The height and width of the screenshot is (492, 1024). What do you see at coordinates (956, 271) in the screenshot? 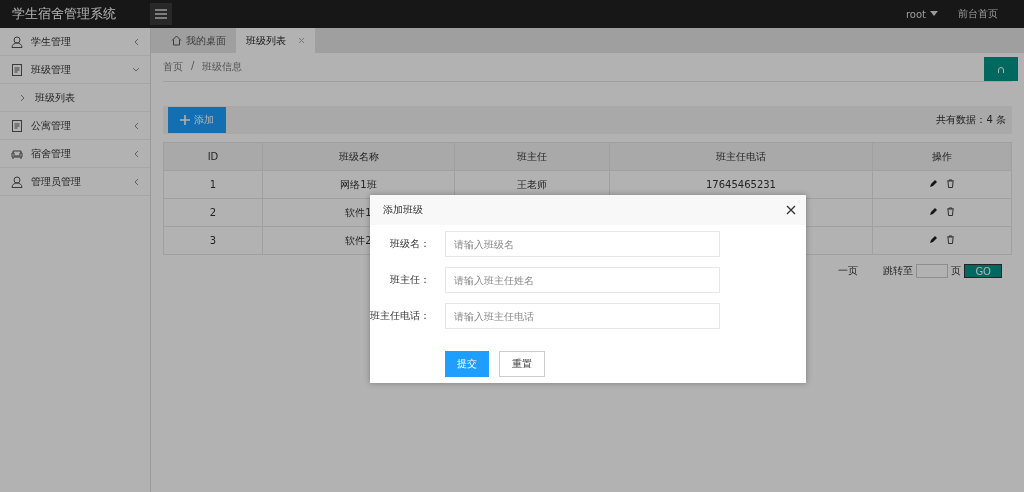
I see `page-label: 页` at bounding box center [956, 271].